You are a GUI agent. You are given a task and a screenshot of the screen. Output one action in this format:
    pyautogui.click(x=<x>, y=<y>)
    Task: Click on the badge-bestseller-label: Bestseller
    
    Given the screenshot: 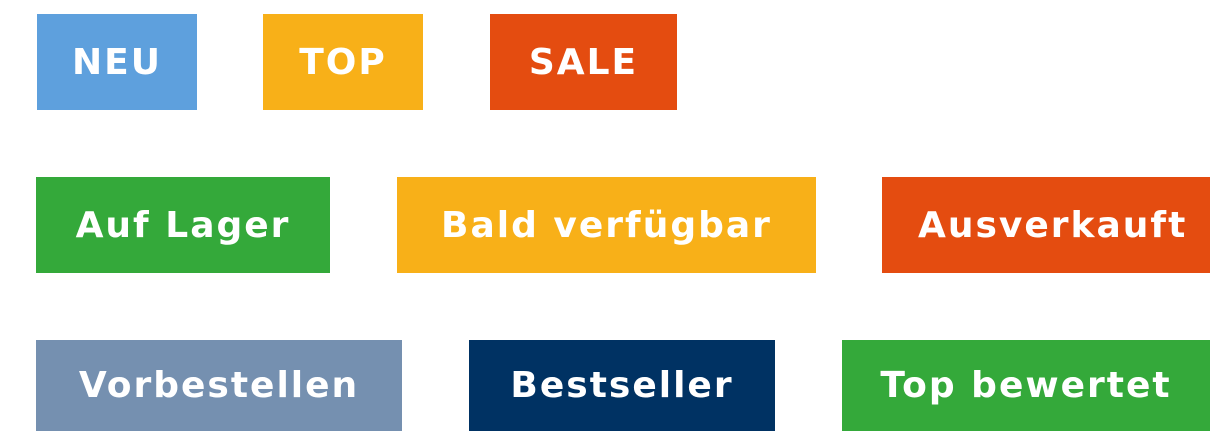 What is the action you would take?
    pyautogui.click(x=622, y=385)
    